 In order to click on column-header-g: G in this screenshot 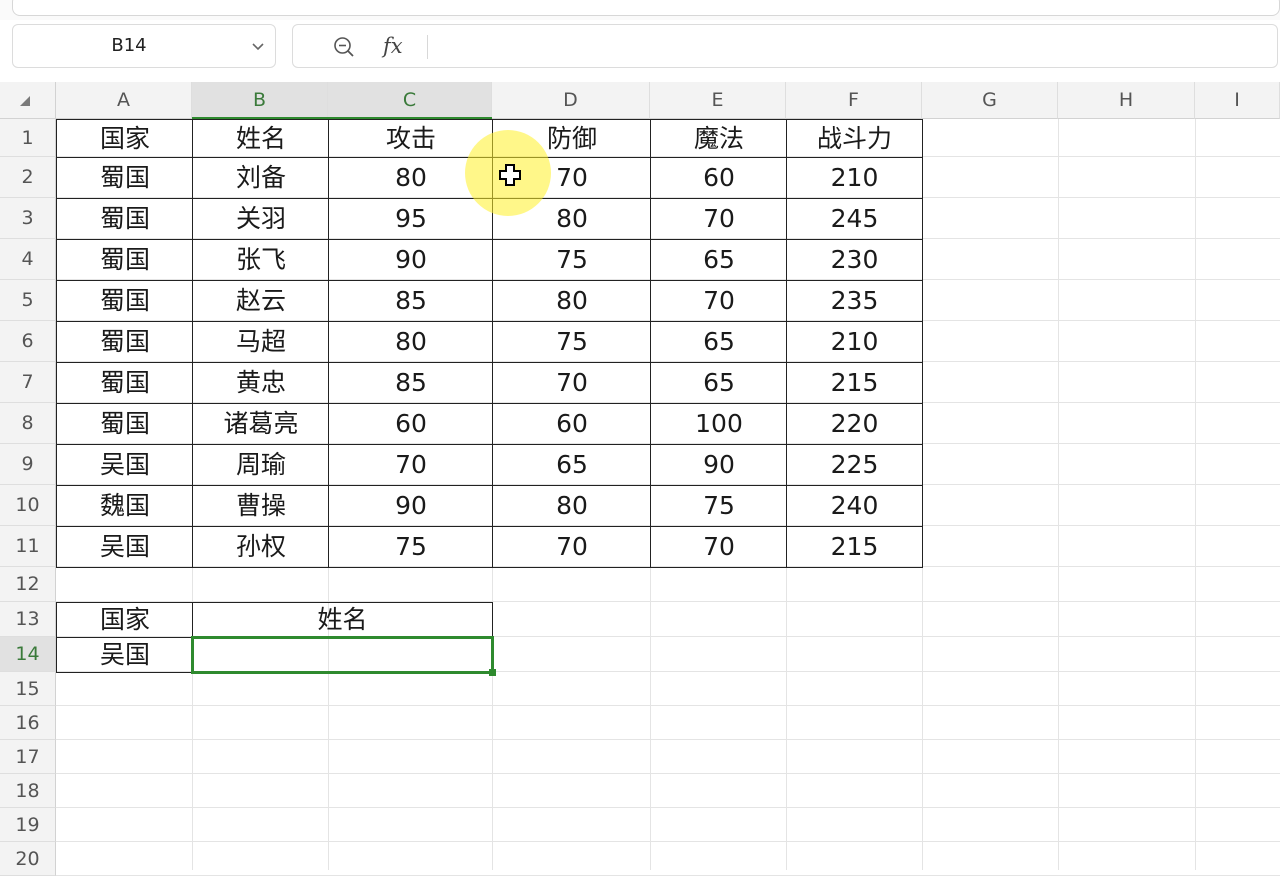, I will do `click(990, 100)`.